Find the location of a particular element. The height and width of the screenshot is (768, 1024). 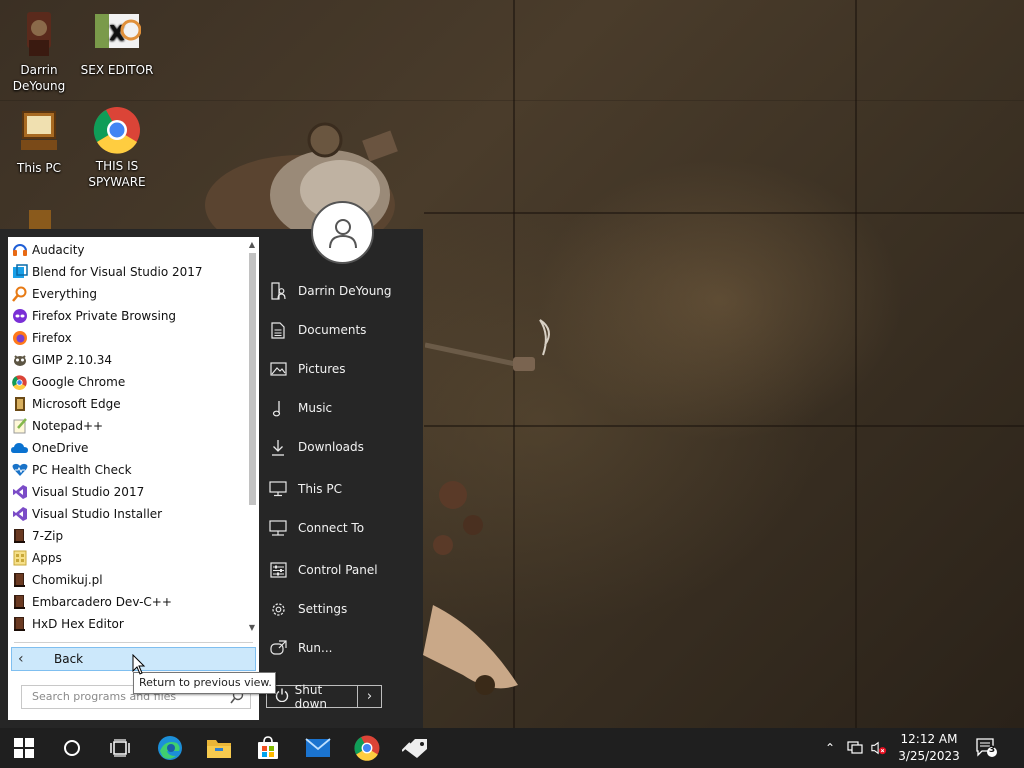

program-list-scrollbar: ▲ ▼ is located at coordinates (252, 437).